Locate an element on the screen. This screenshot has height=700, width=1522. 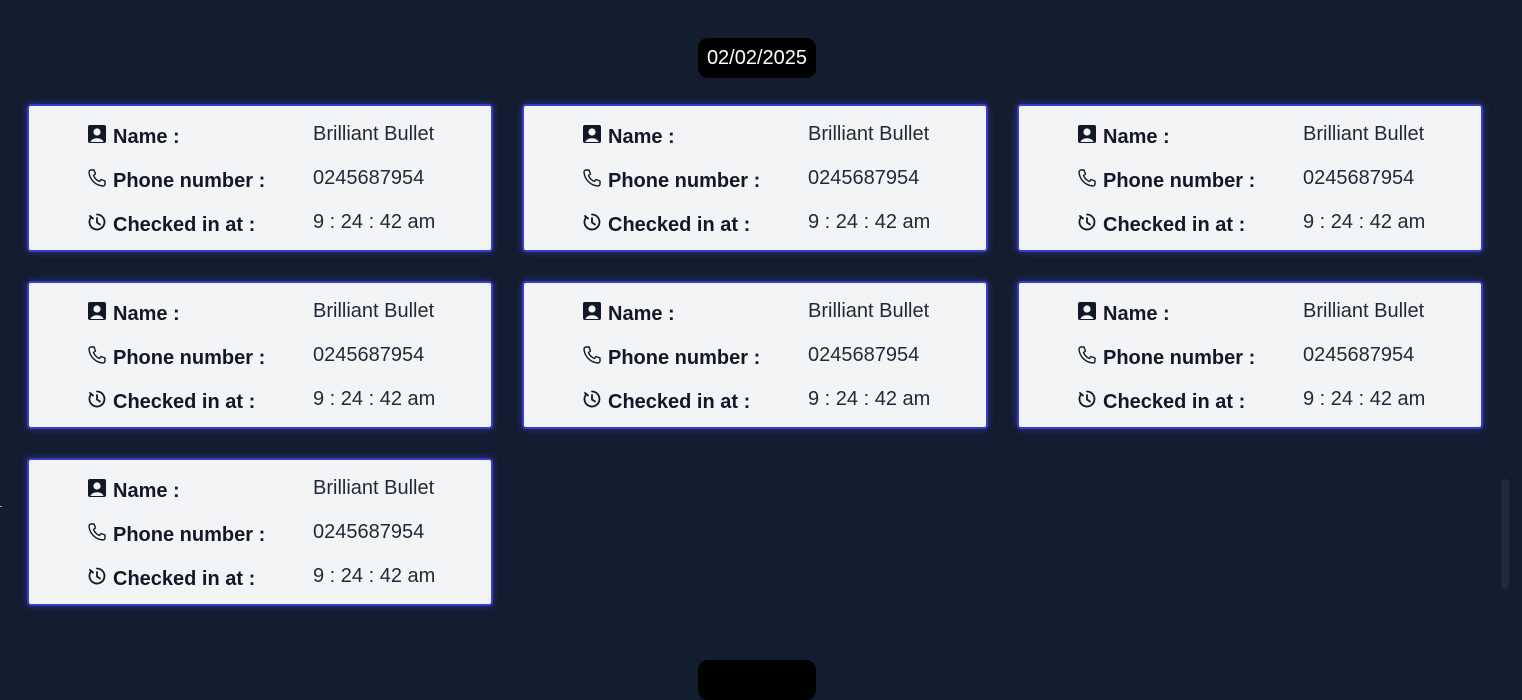
next-date-badge is located at coordinates (757, 680).